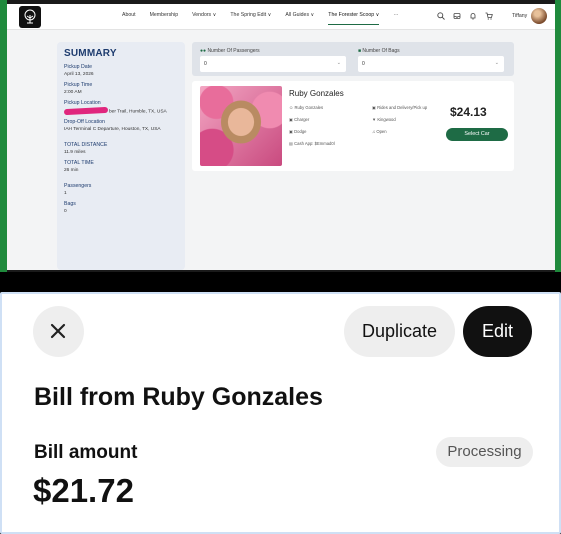 The width and height of the screenshot is (561, 534). Describe the element at coordinates (465, 17) in the screenshot. I see `nav-icons` at that location.